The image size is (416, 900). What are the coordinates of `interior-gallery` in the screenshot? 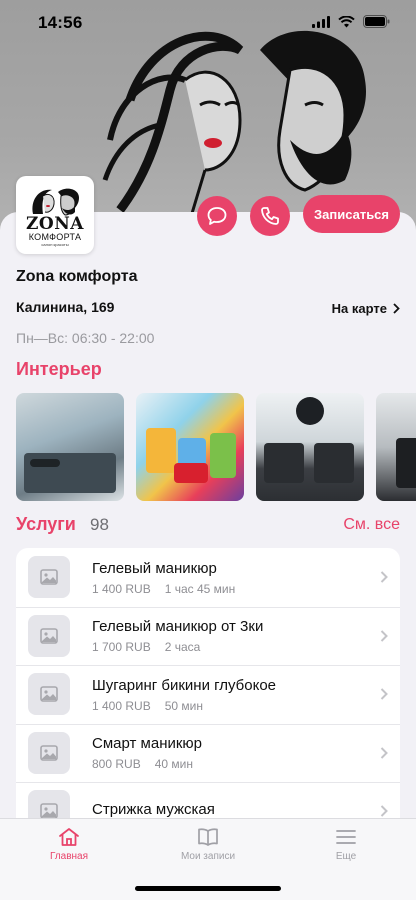 It's located at (216, 448).